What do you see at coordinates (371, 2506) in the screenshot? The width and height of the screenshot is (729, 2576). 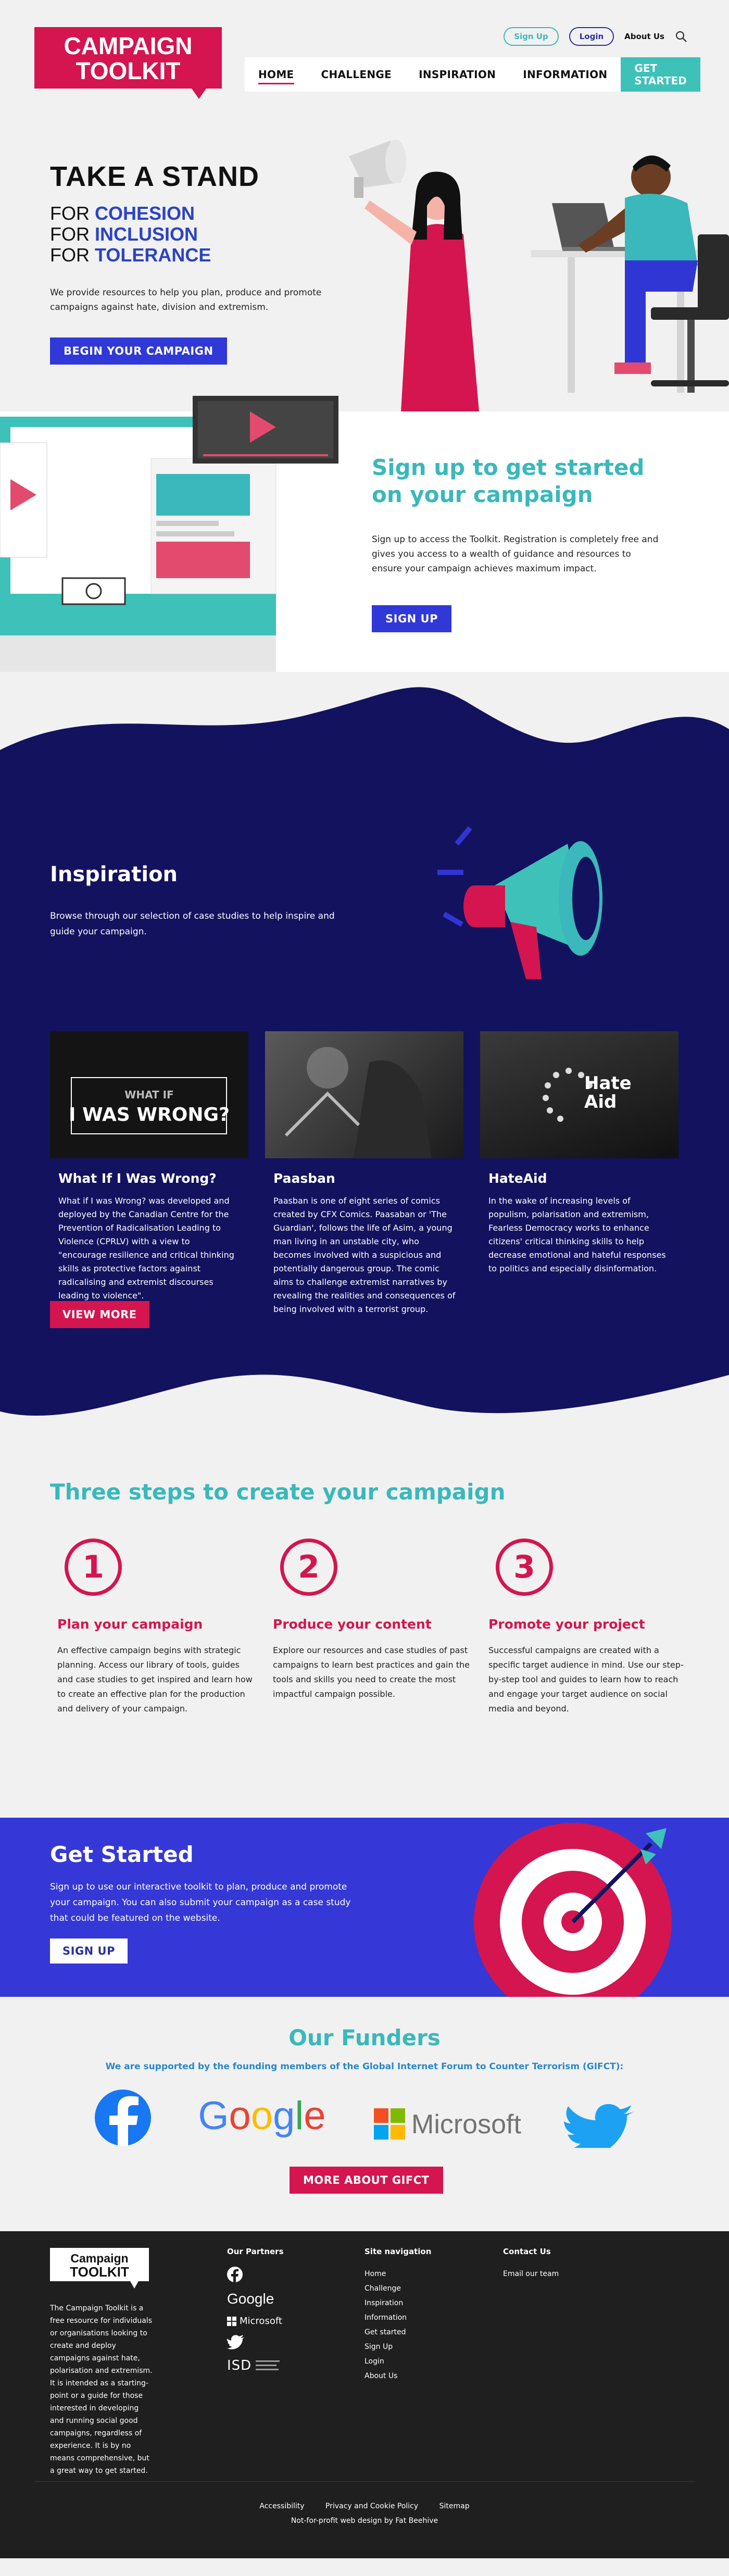 I see `privacy-link: Privacy and Cookie Policy` at bounding box center [371, 2506].